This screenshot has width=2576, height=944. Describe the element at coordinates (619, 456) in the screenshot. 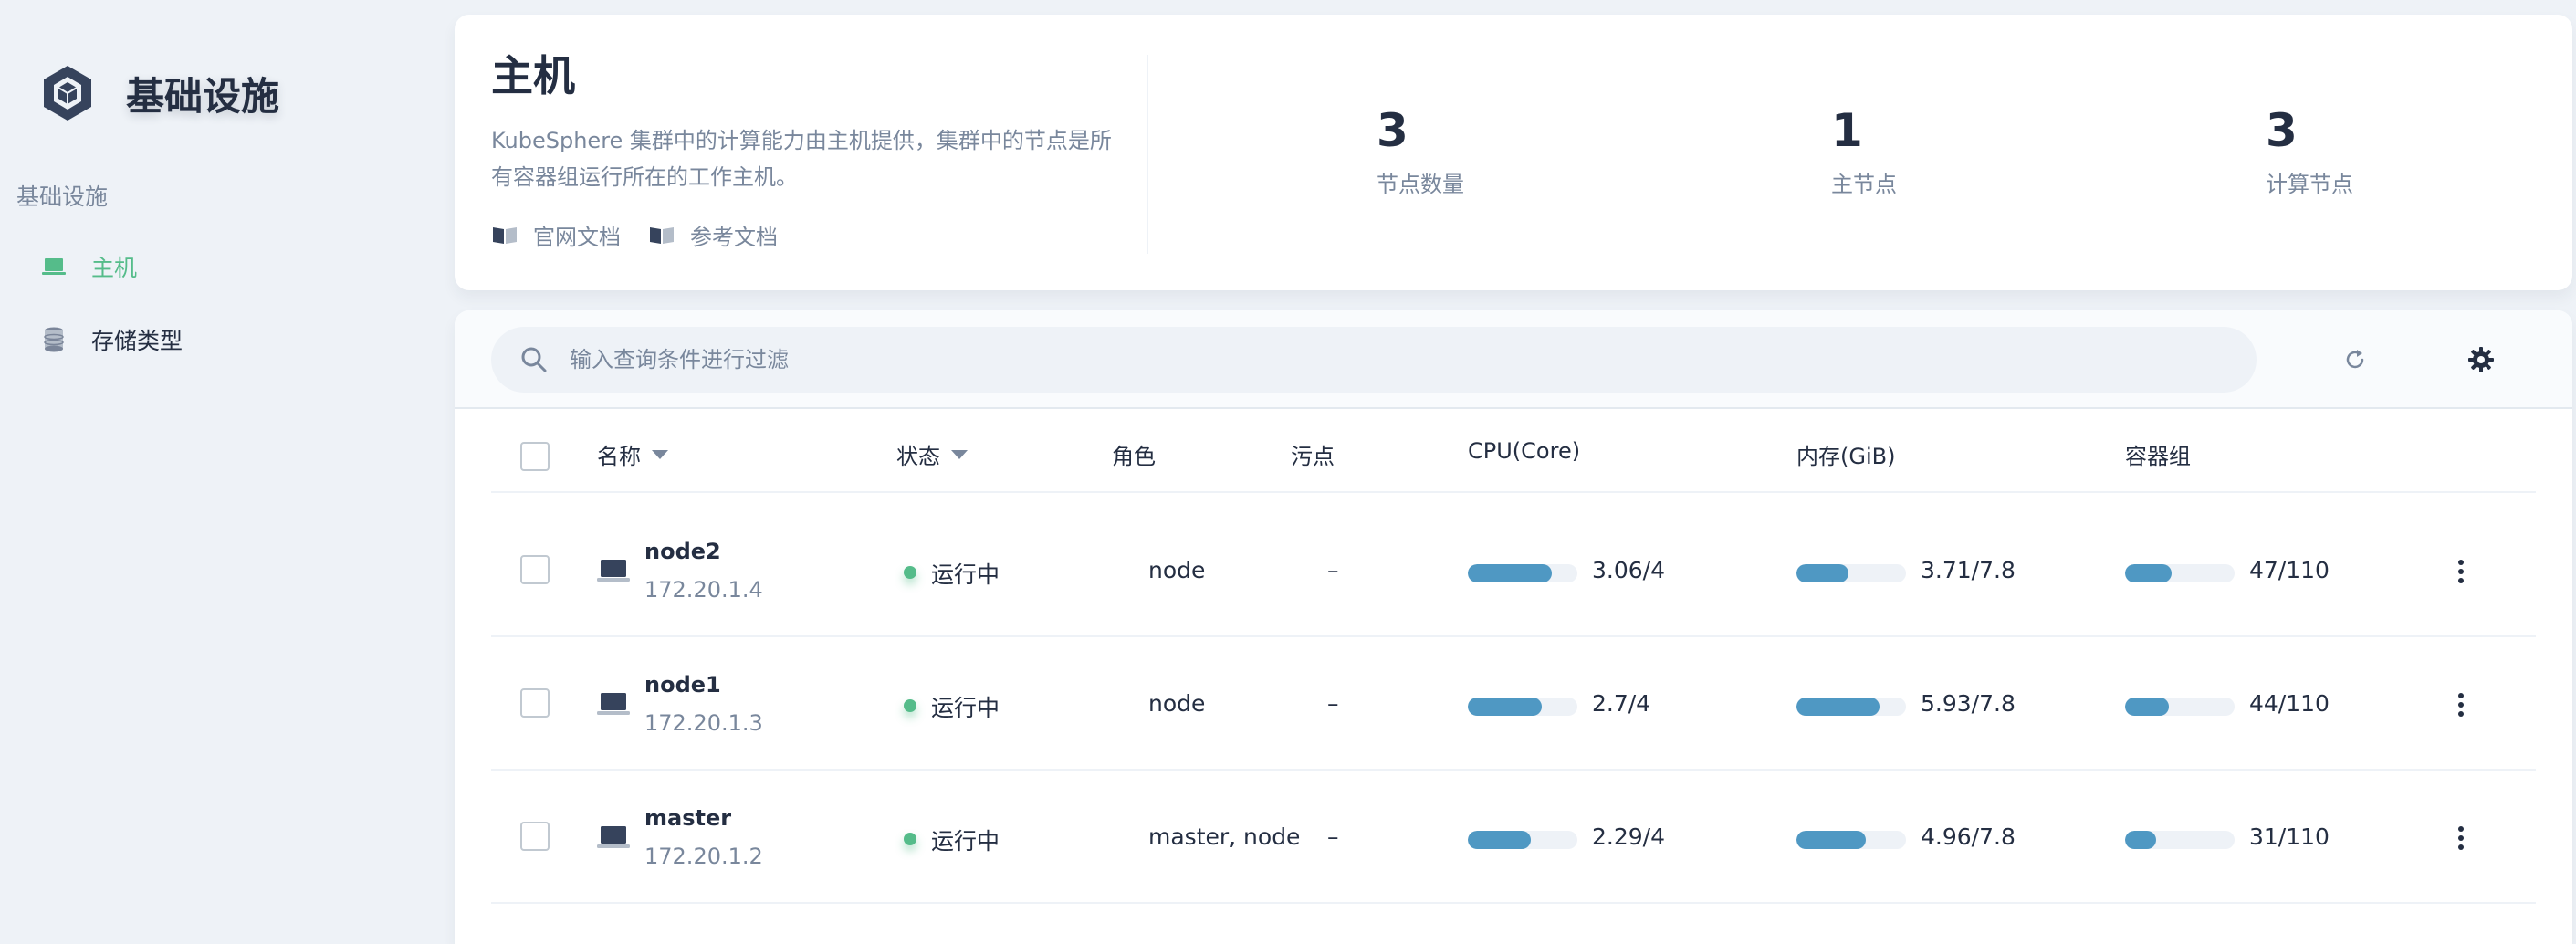

I see `column-header-label: 名称` at that location.